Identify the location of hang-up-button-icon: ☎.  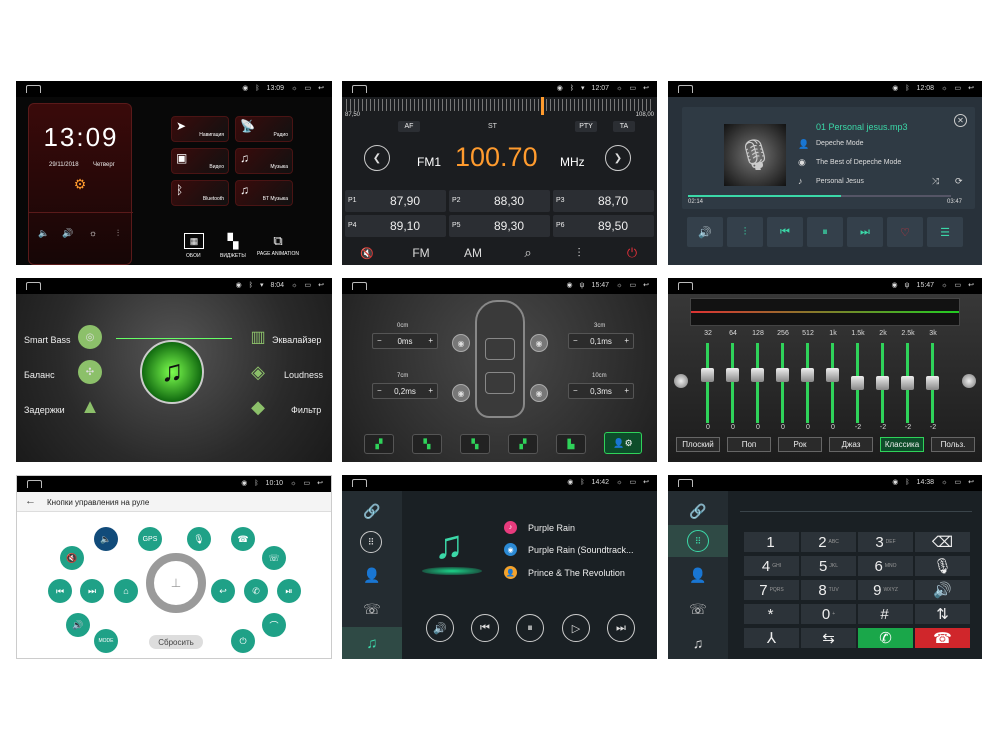
(942, 638).